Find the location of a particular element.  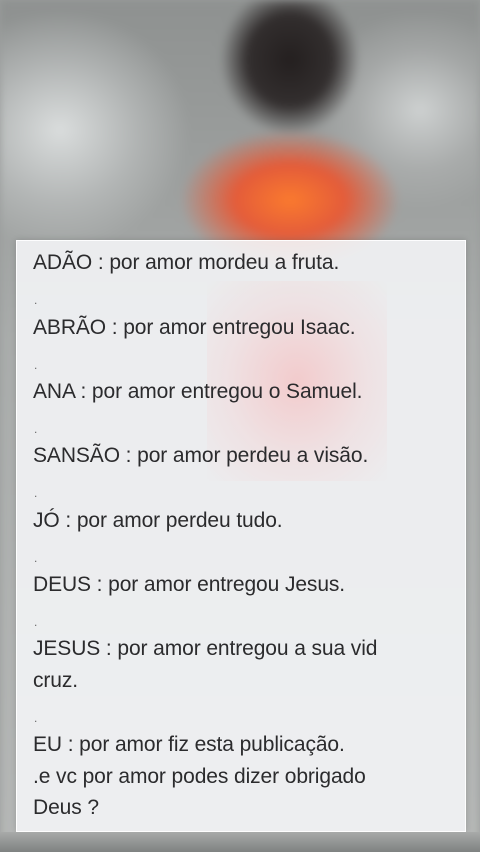

bottom-photo-strip is located at coordinates (240, 842).